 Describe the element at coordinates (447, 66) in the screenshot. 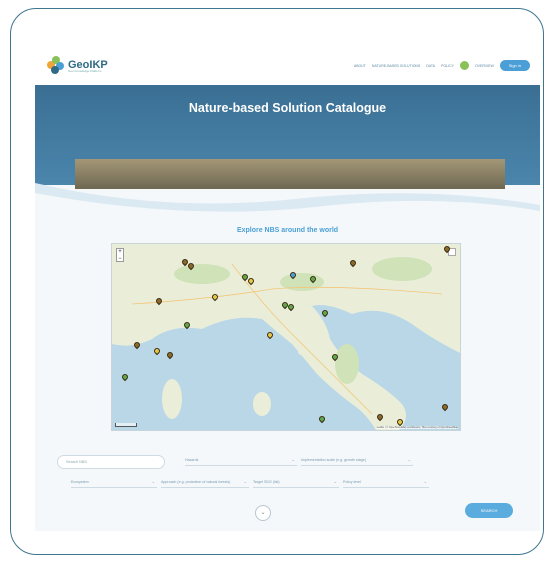

I see `nav-link-policy: POLICY` at that location.